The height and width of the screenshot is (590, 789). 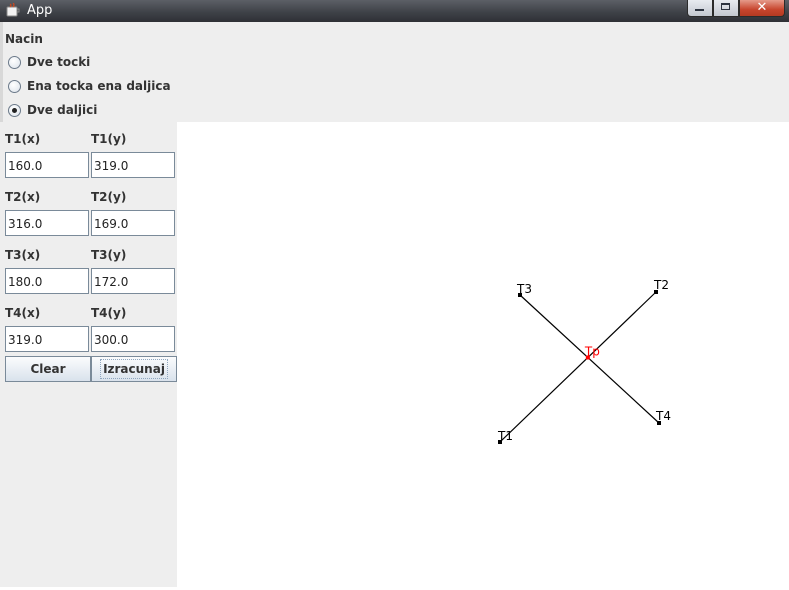 I want to click on t4x-field: 319.0, so click(x=47, y=339).